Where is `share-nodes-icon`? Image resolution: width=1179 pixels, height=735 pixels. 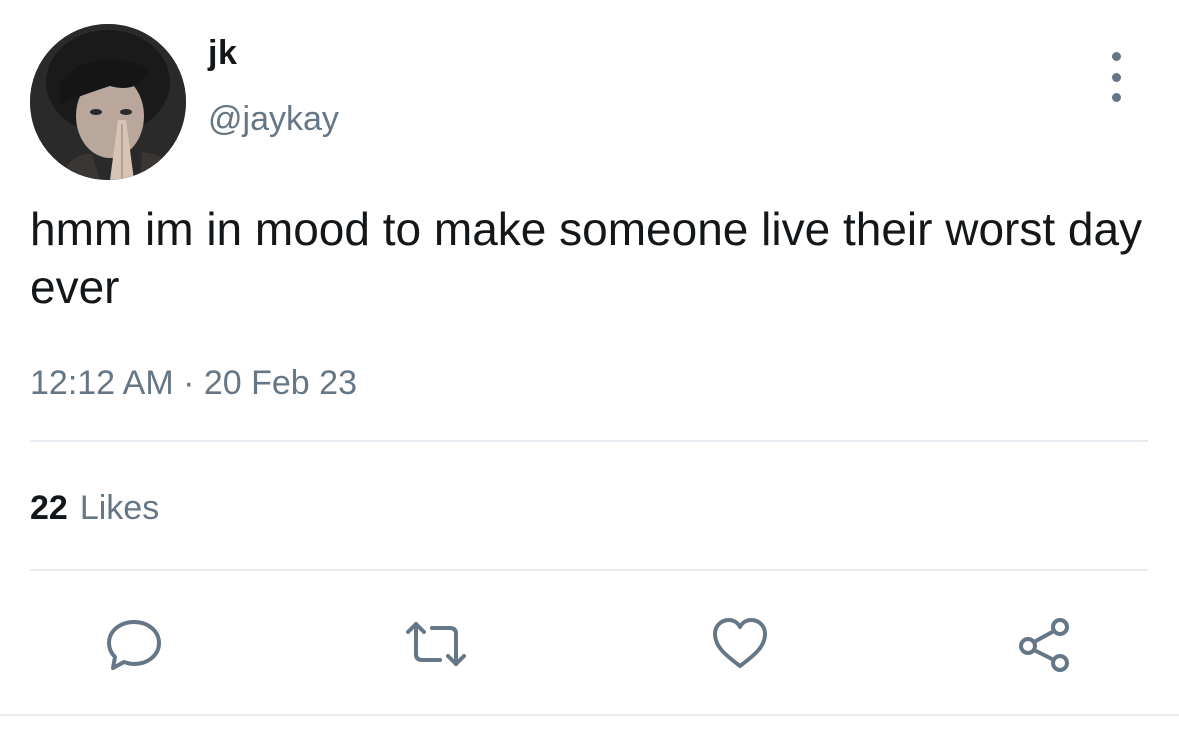 share-nodes-icon is located at coordinates (1044, 645).